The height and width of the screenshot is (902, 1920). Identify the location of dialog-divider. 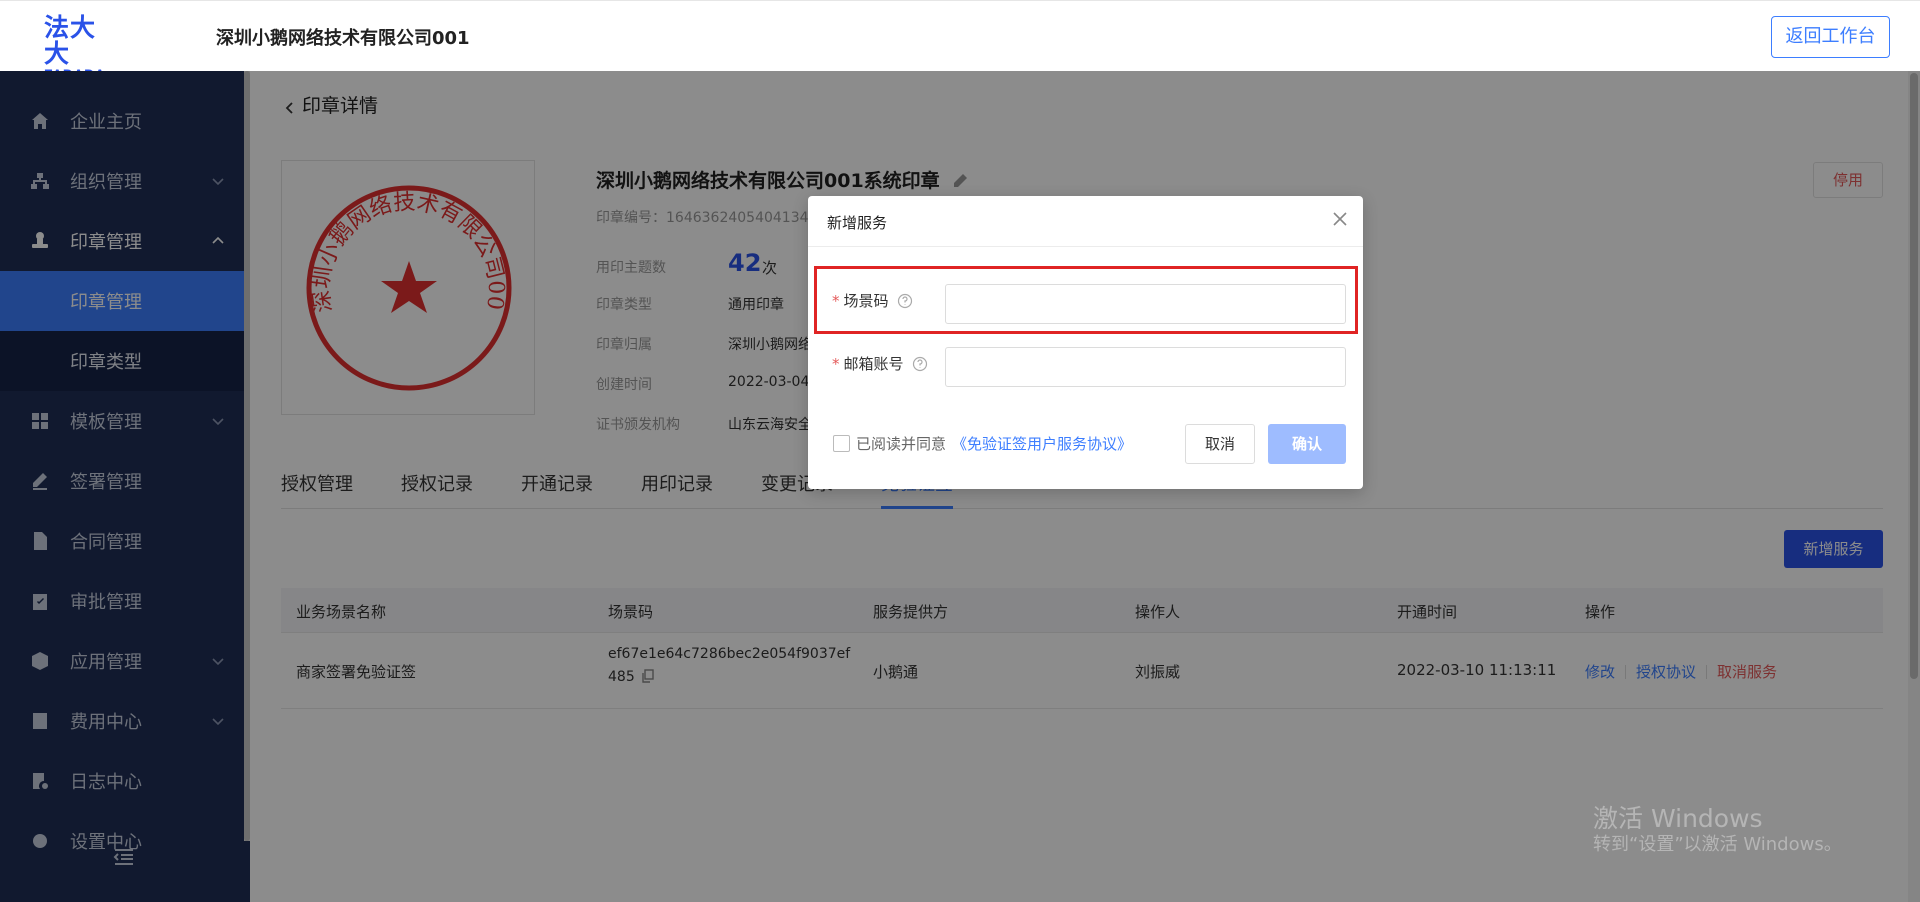
(1085, 246).